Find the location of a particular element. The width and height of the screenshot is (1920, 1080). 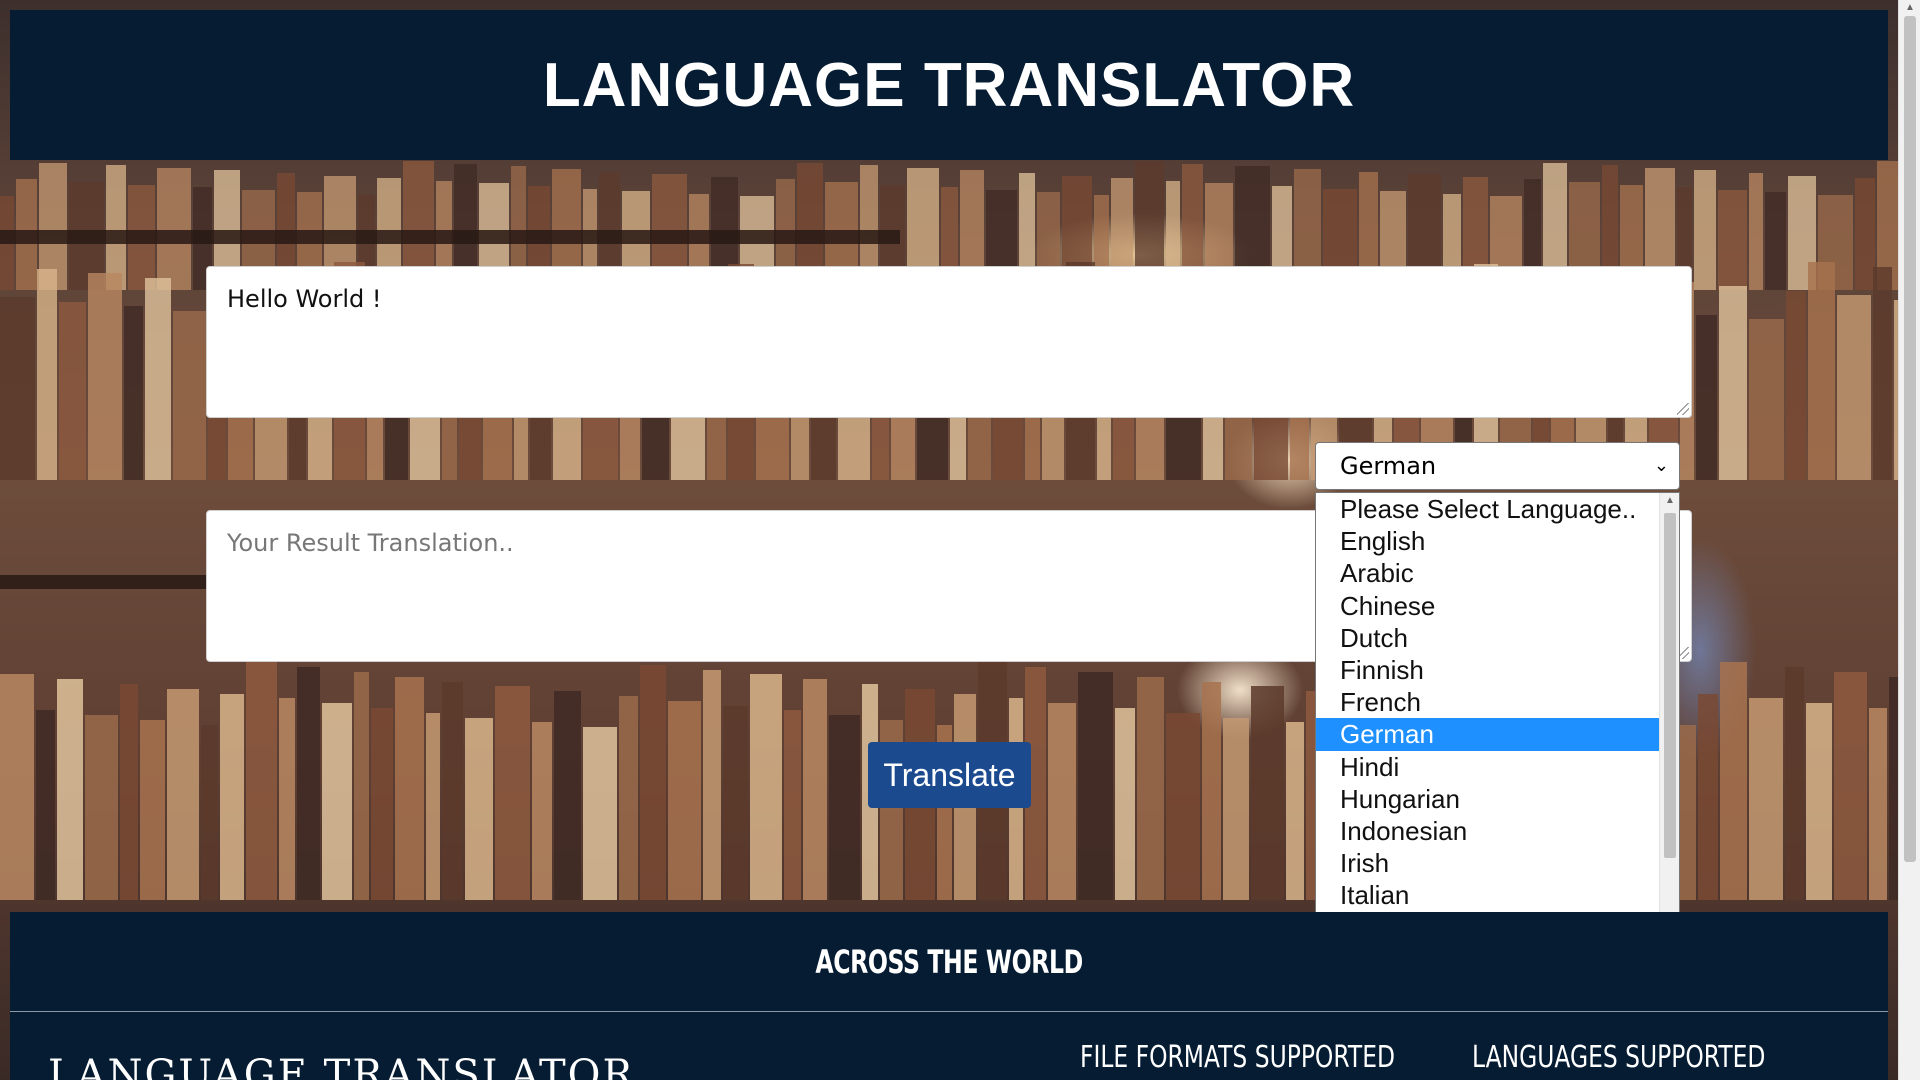

language-option: Hungarian is located at coordinates (1487, 799).